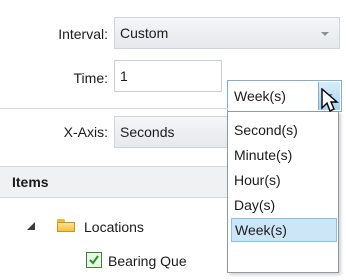  What do you see at coordinates (94, 260) in the screenshot?
I see `checkbox-checked-icon` at bounding box center [94, 260].